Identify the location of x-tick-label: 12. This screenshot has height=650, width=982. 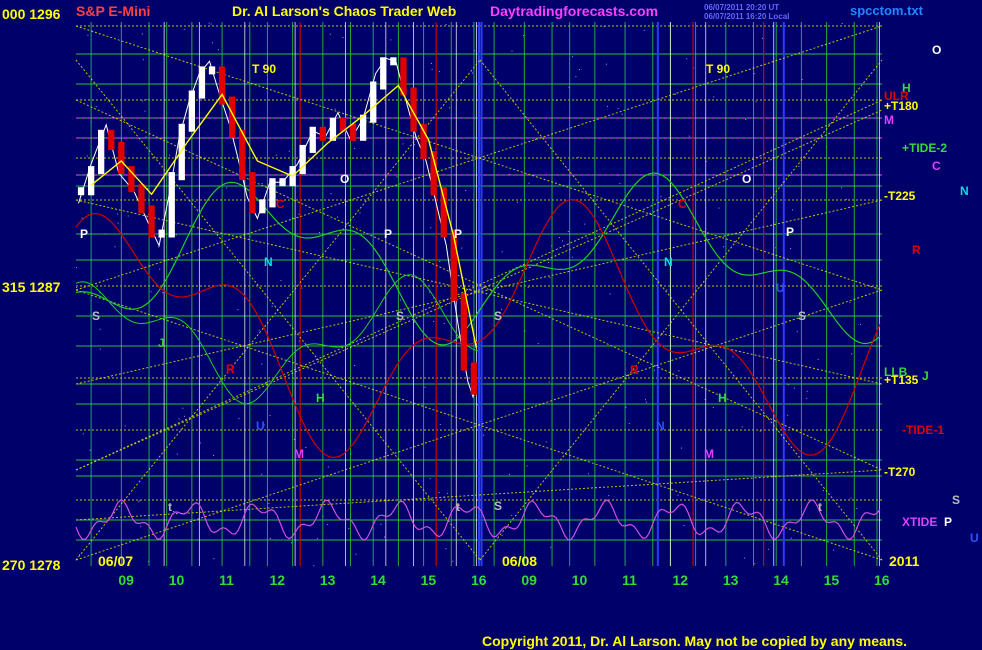
(681, 580).